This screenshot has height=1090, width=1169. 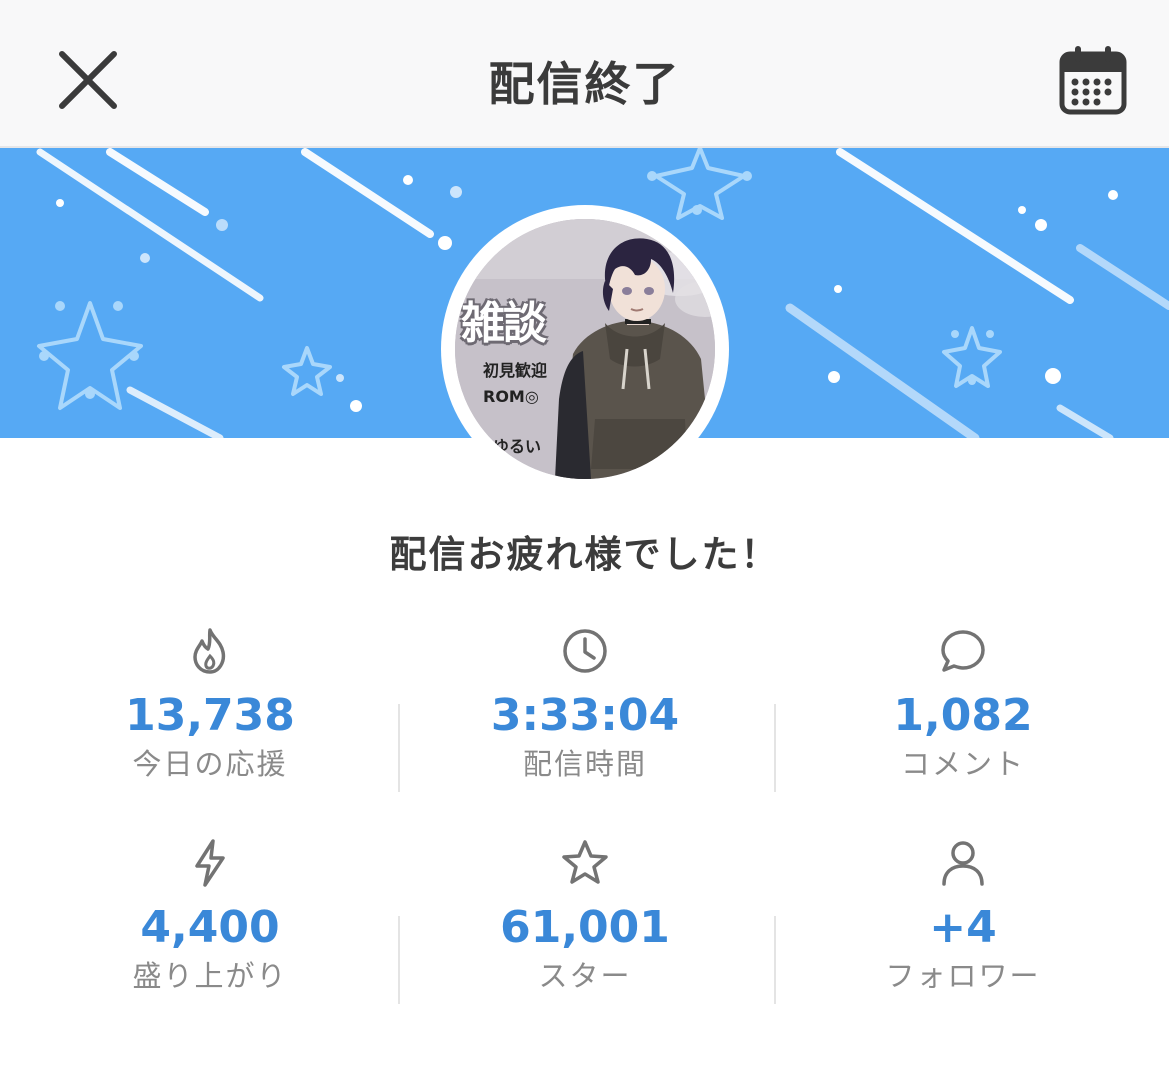 I want to click on stat-comments: 1,082 コメント, so click(x=963, y=704).